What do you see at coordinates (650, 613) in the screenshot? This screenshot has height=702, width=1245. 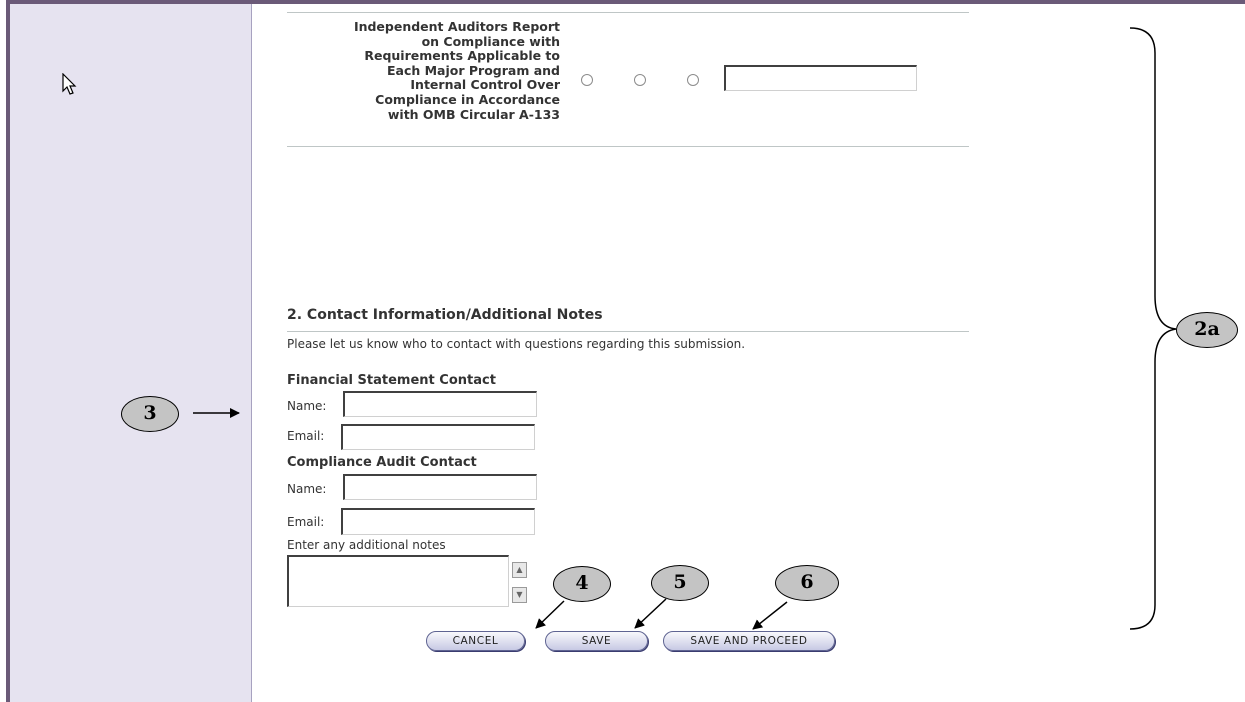 I see `callout-5-arrow` at bounding box center [650, 613].